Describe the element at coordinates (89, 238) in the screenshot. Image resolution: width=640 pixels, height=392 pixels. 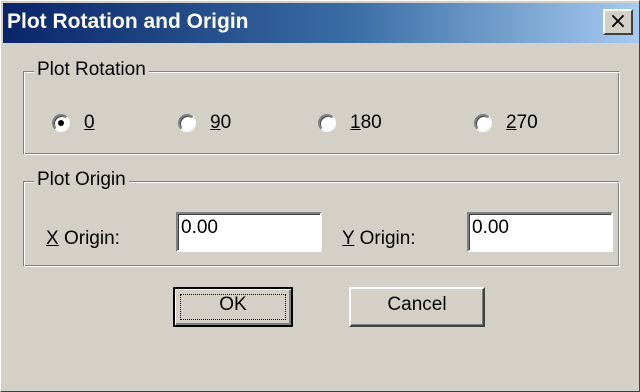
I see `x-origin-rest: Origin:` at that location.